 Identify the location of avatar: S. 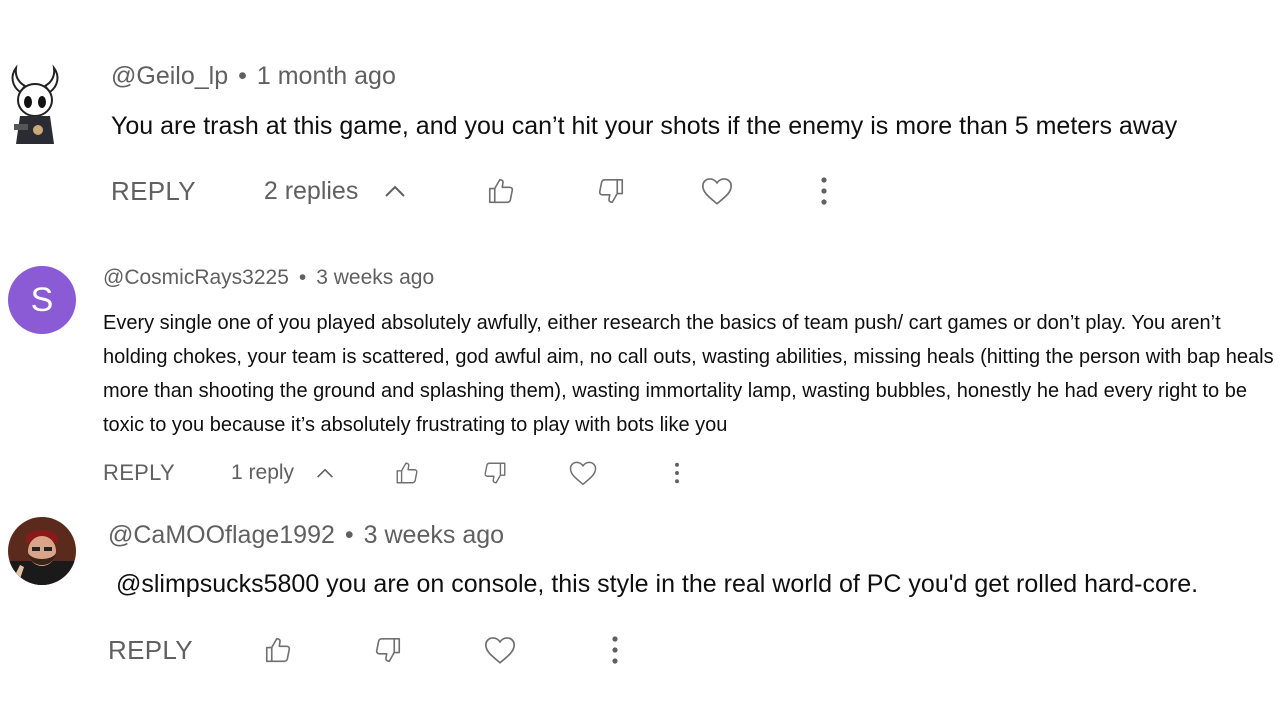
(42, 300).